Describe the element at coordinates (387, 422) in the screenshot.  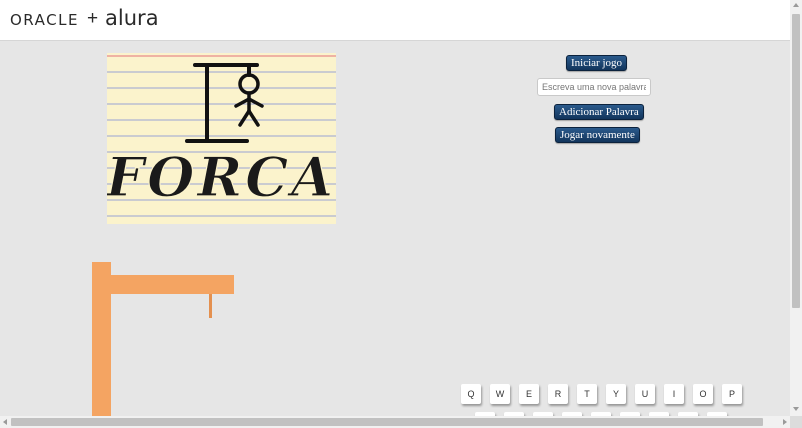
I see `horizontal-scroll-thumb` at that location.